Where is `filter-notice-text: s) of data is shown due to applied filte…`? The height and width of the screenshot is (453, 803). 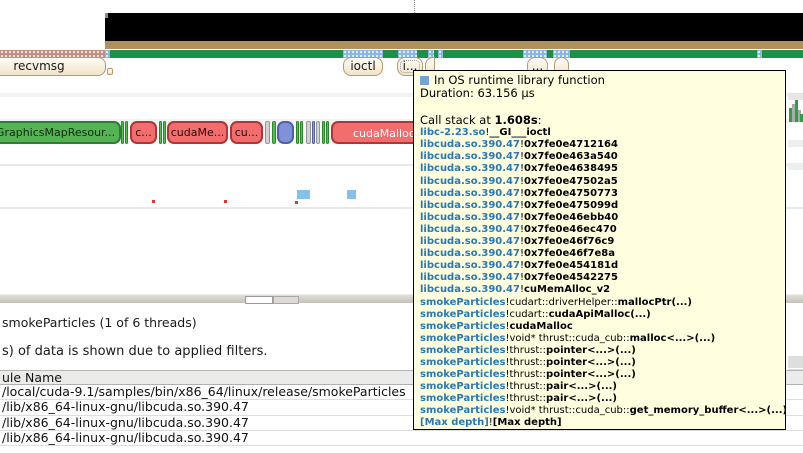
filter-notice-text: s) of data is shown due to applied filte… is located at coordinates (135, 351).